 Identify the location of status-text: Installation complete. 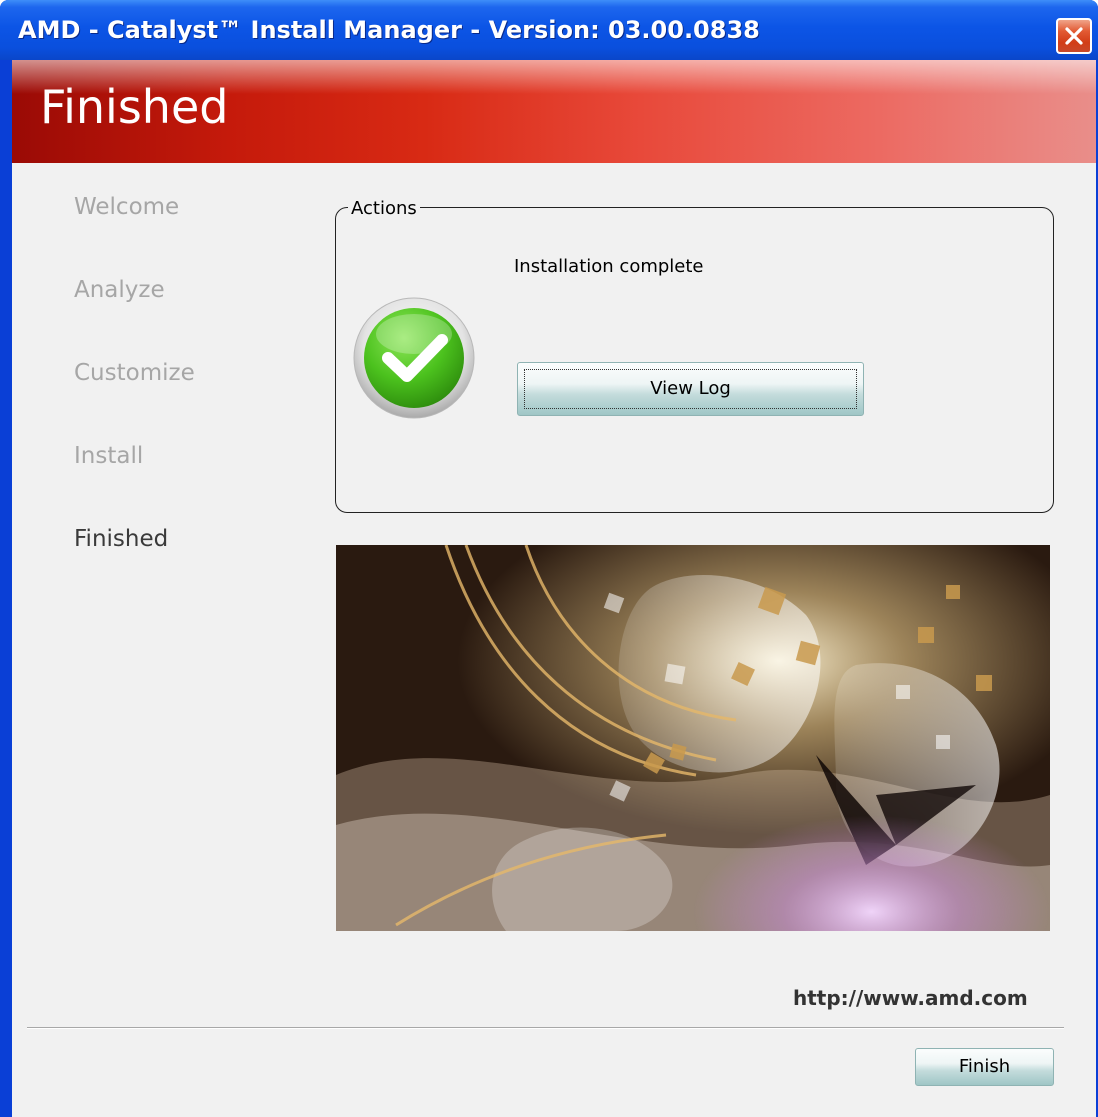
(609, 266).